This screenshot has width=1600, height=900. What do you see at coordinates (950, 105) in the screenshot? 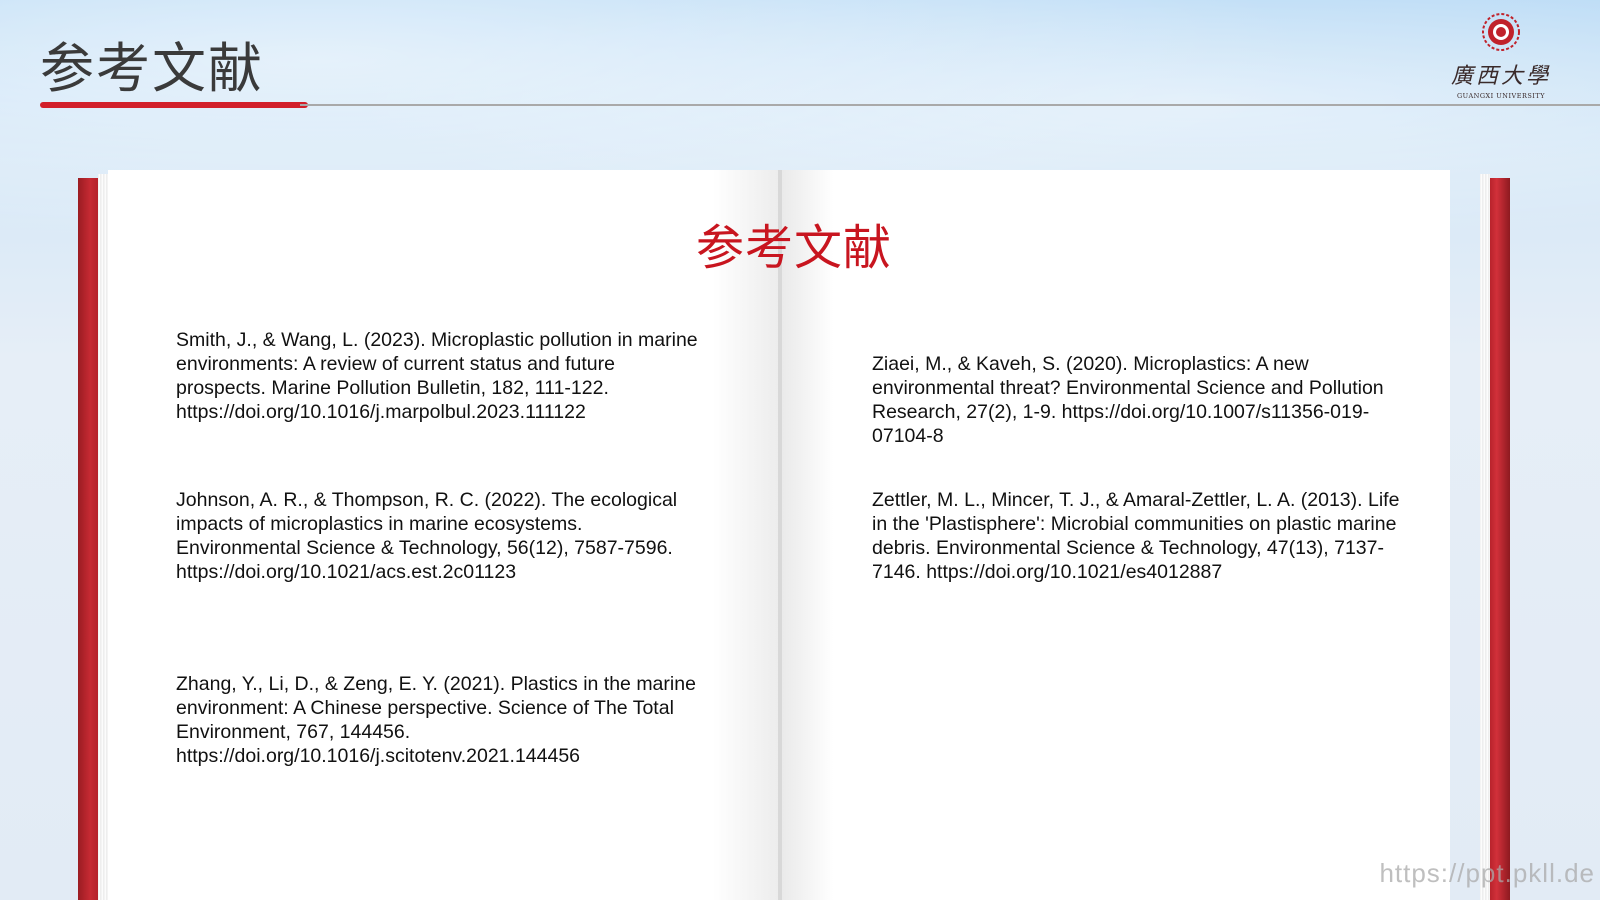
I see `title-divider-line` at bounding box center [950, 105].